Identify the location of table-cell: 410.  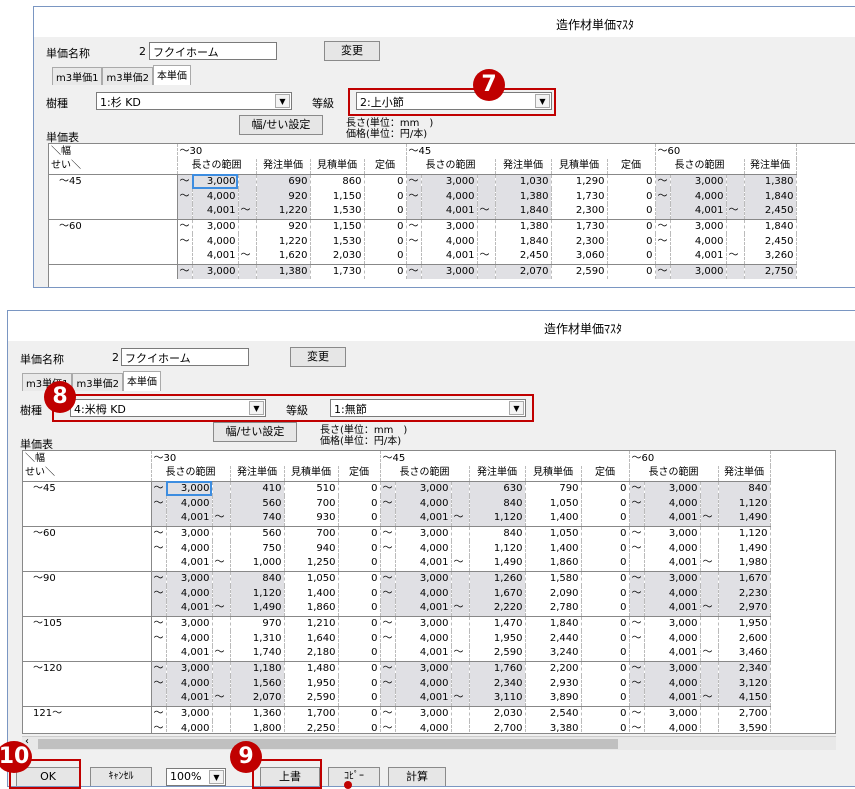
(257, 488).